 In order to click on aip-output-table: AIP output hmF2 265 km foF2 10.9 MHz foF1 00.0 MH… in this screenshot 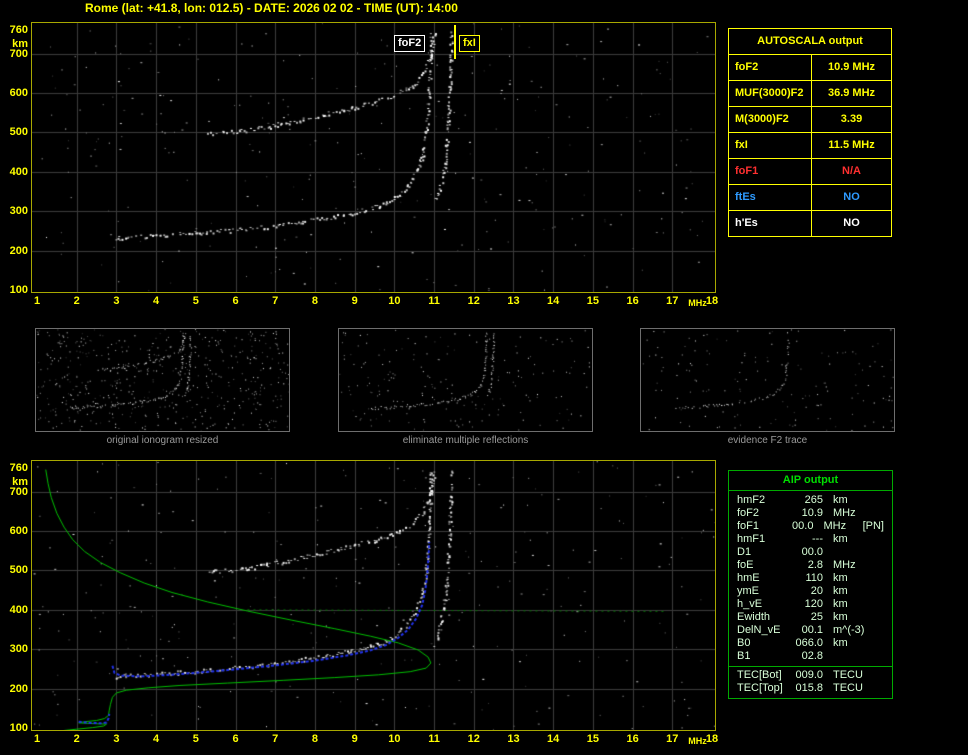, I will do `click(810, 584)`.